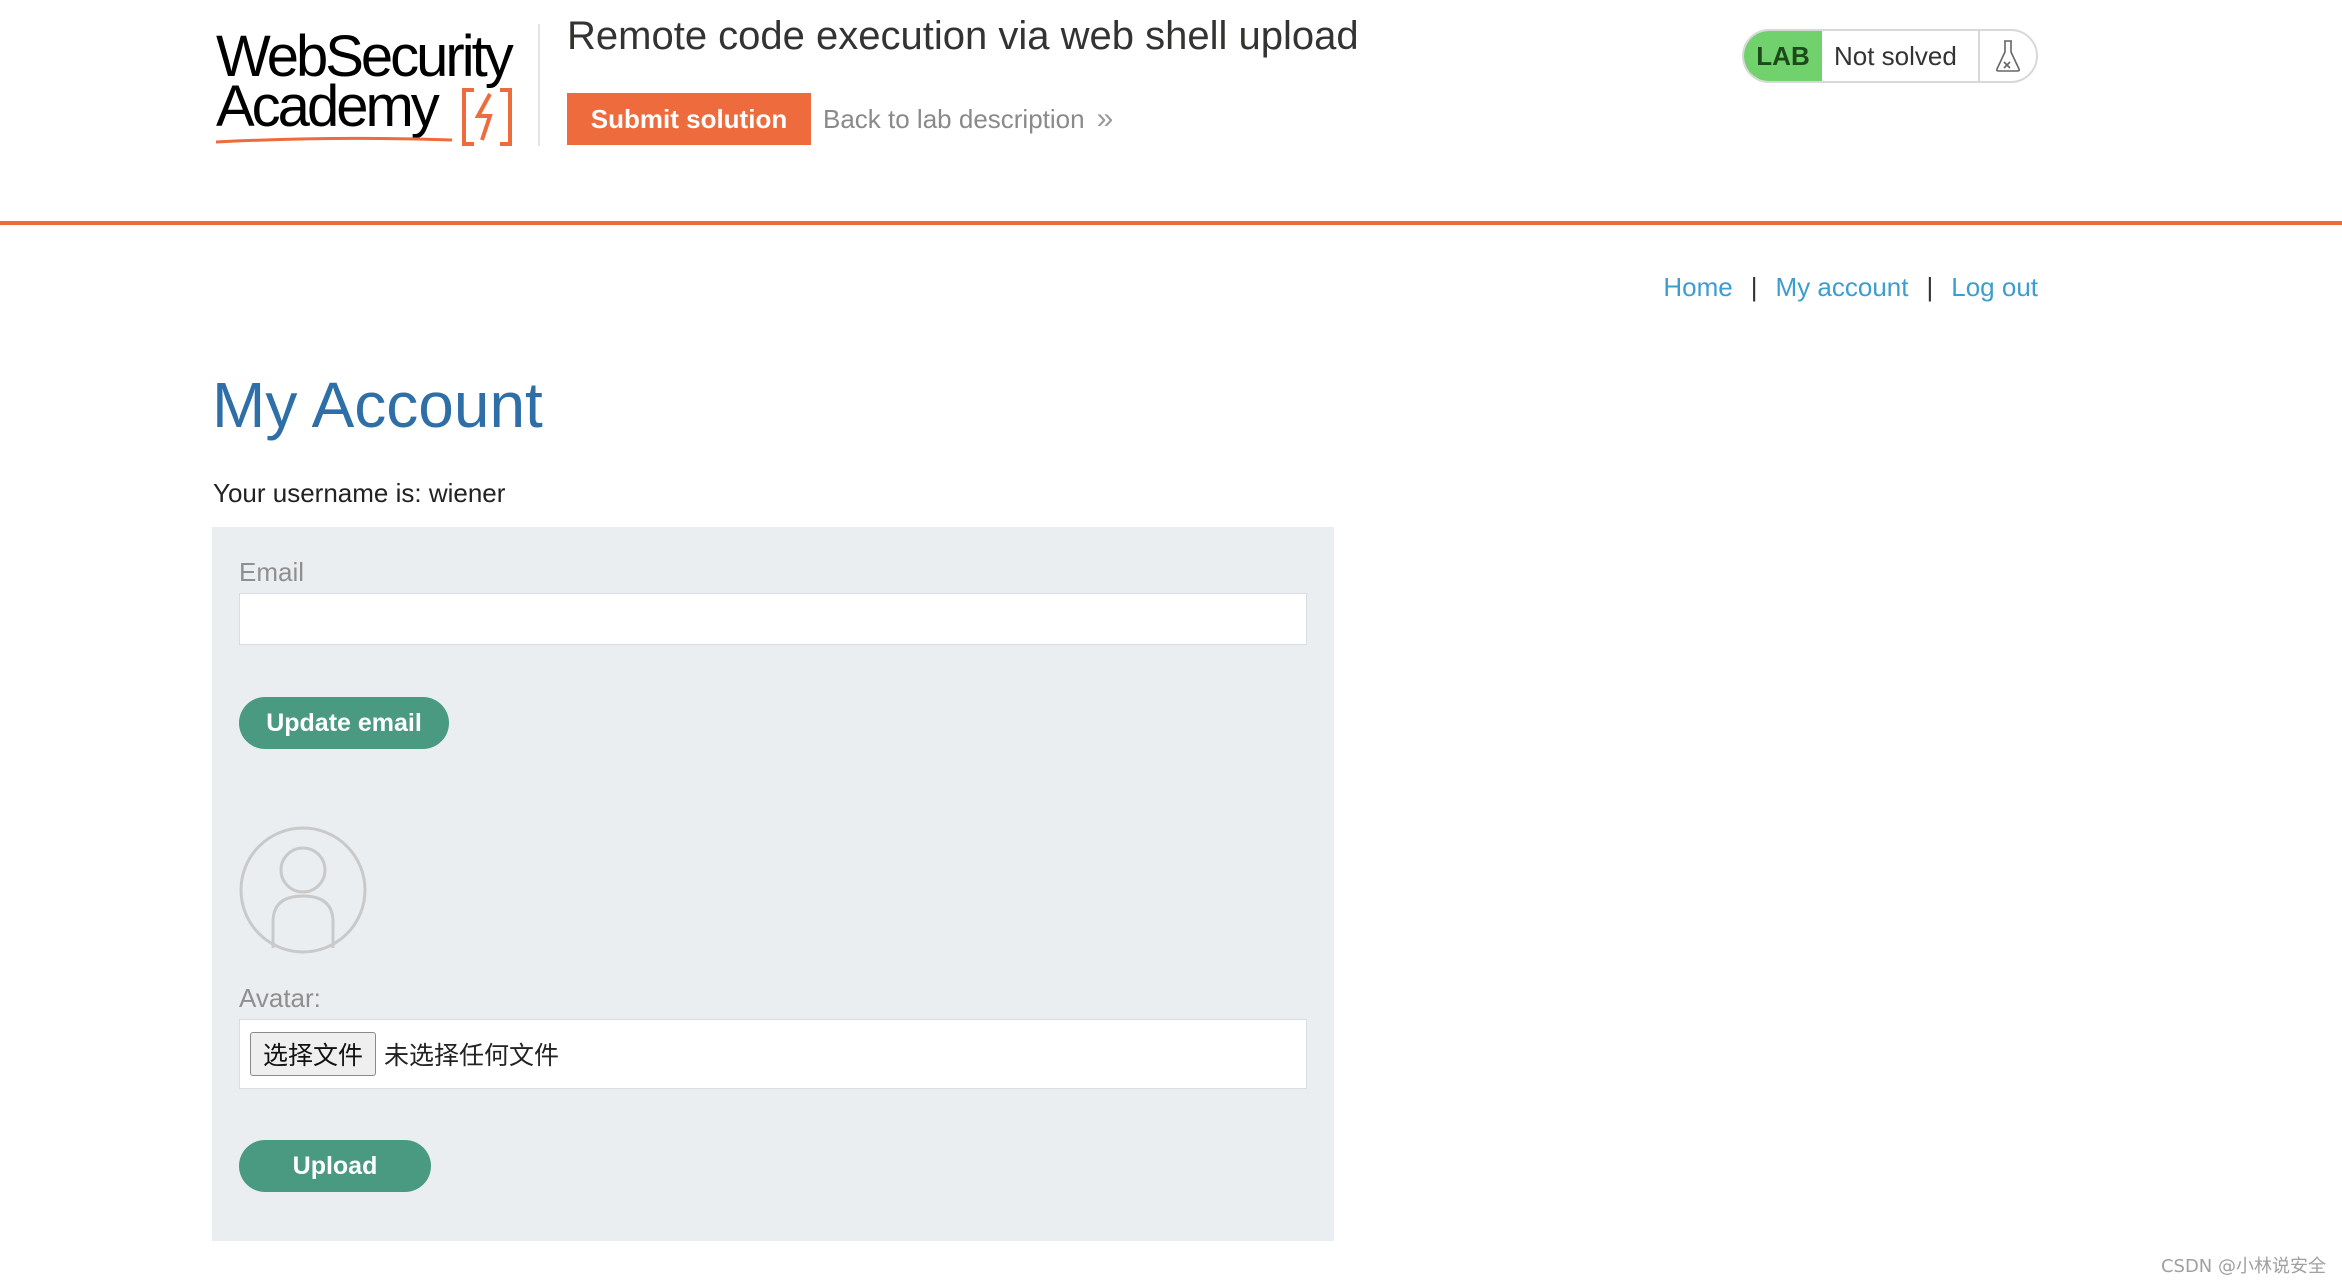 This screenshot has height=1284, width=2342. Describe the element at coordinates (689, 119) in the screenshot. I see `submit-solution-button: Submit solution` at that location.